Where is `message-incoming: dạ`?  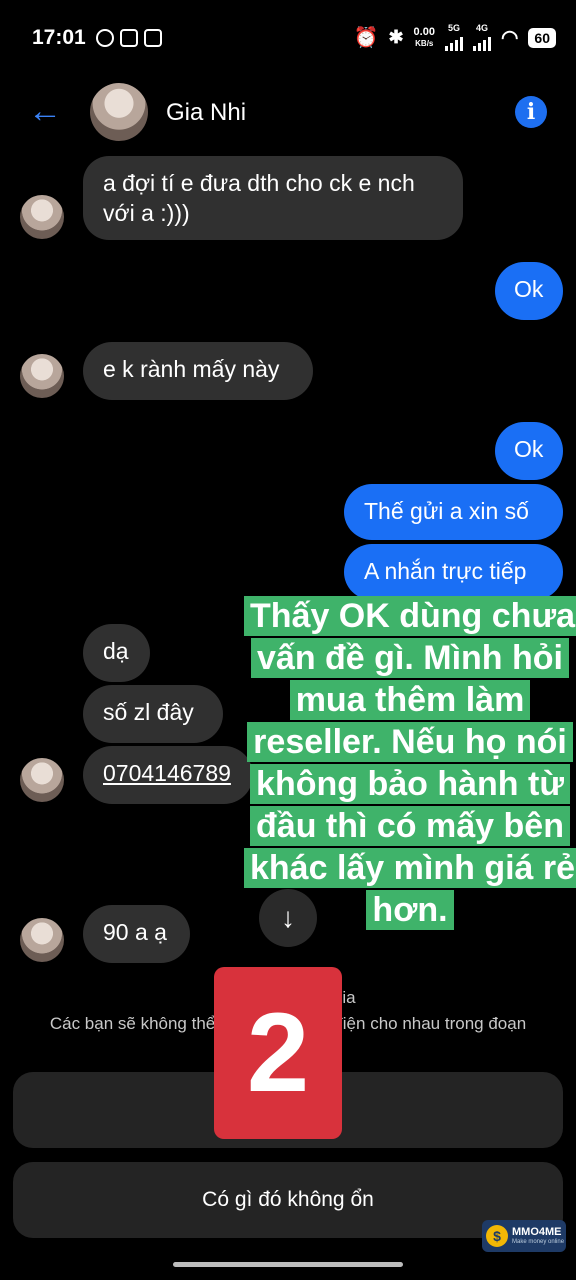 message-incoming: dạ is located at coordinates (116, 653).